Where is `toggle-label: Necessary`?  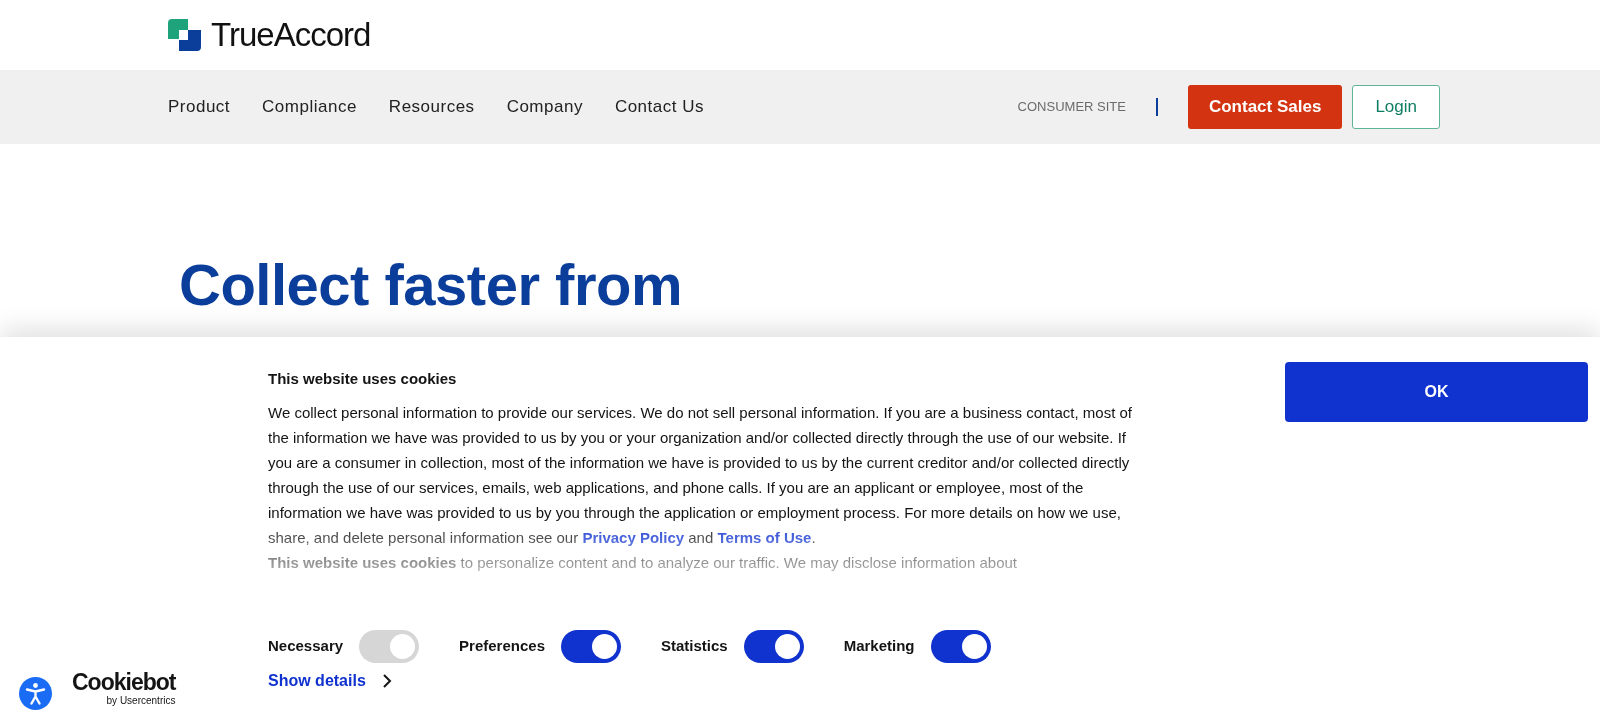
toggle-label: Necessary is located at coordinates (306, 645).